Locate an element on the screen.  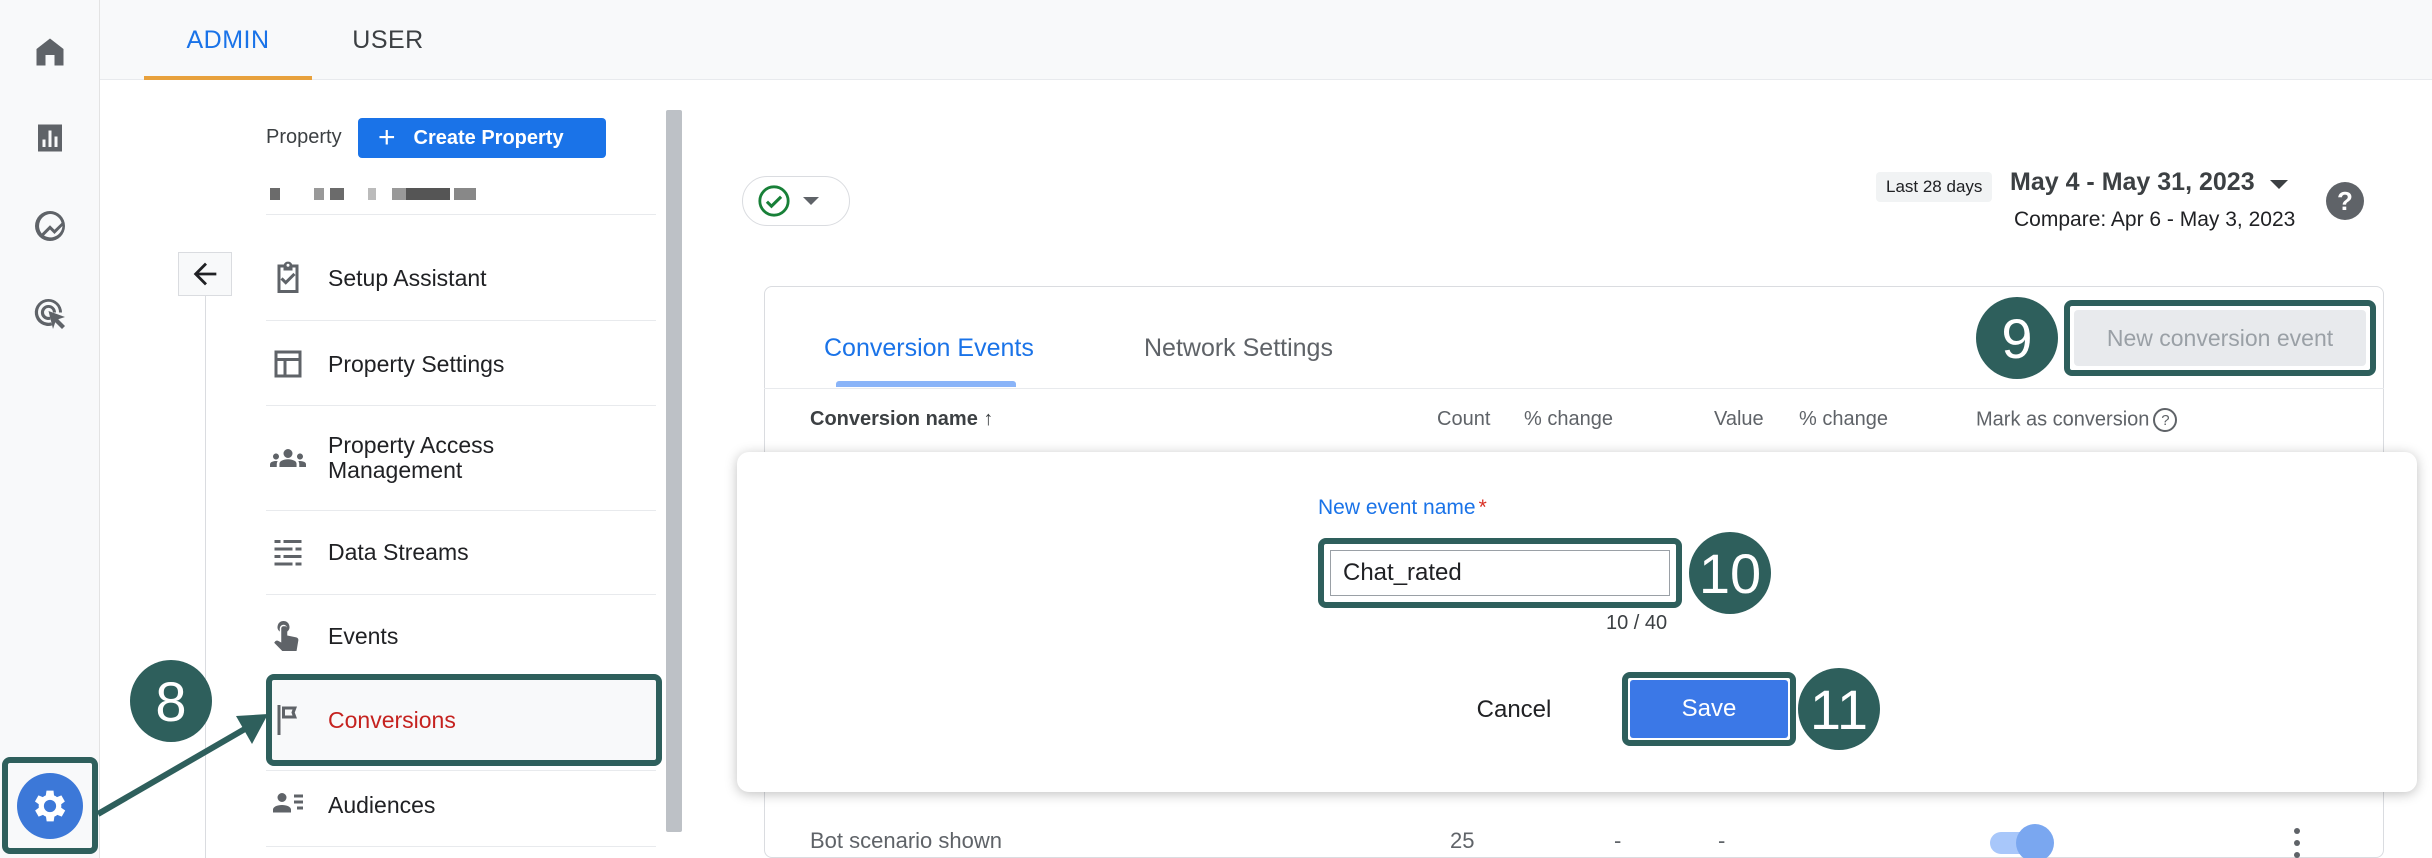
new-conversion-highlight: New conversion event is located at coordinates (2220, 338).